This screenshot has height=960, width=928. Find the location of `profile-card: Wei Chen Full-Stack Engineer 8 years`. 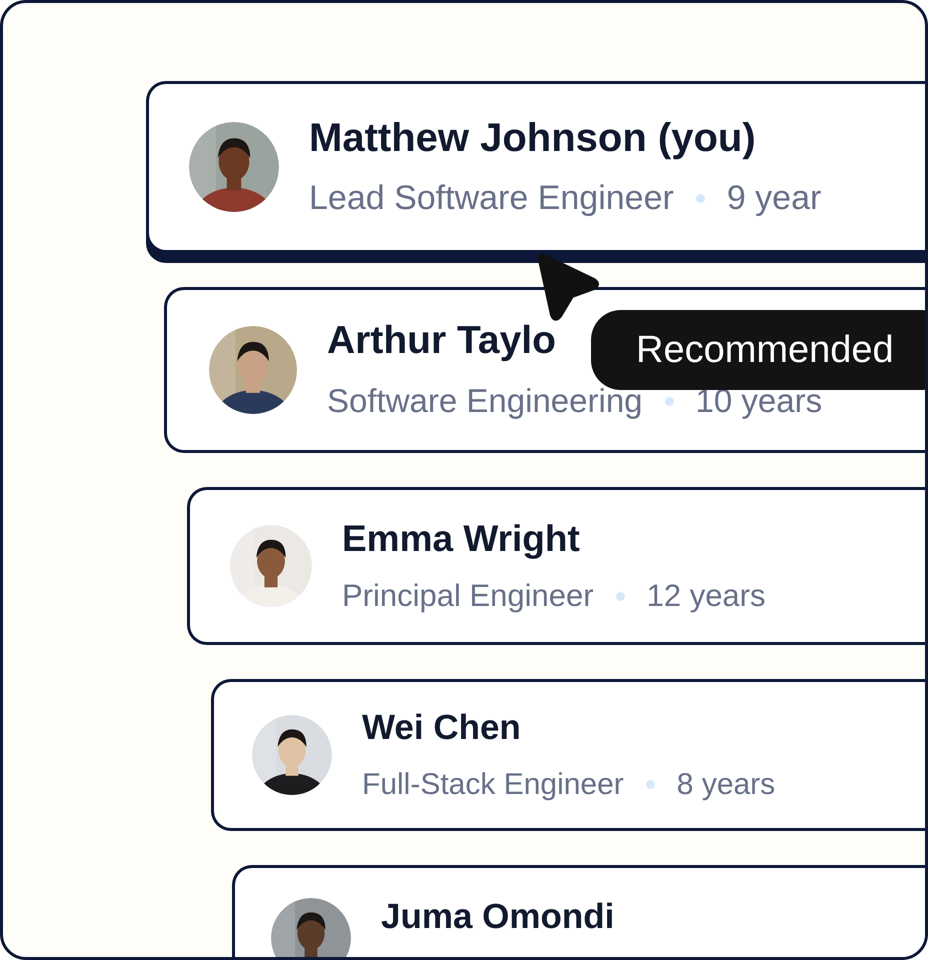

profile-card: Wei Chen Full-Stack Engineer 8 years is located at coordinates (568, 755).